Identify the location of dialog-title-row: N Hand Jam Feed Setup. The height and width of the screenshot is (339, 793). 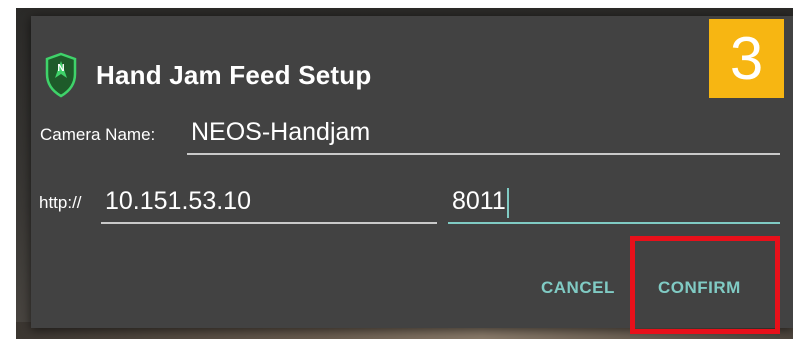
(207, 75).